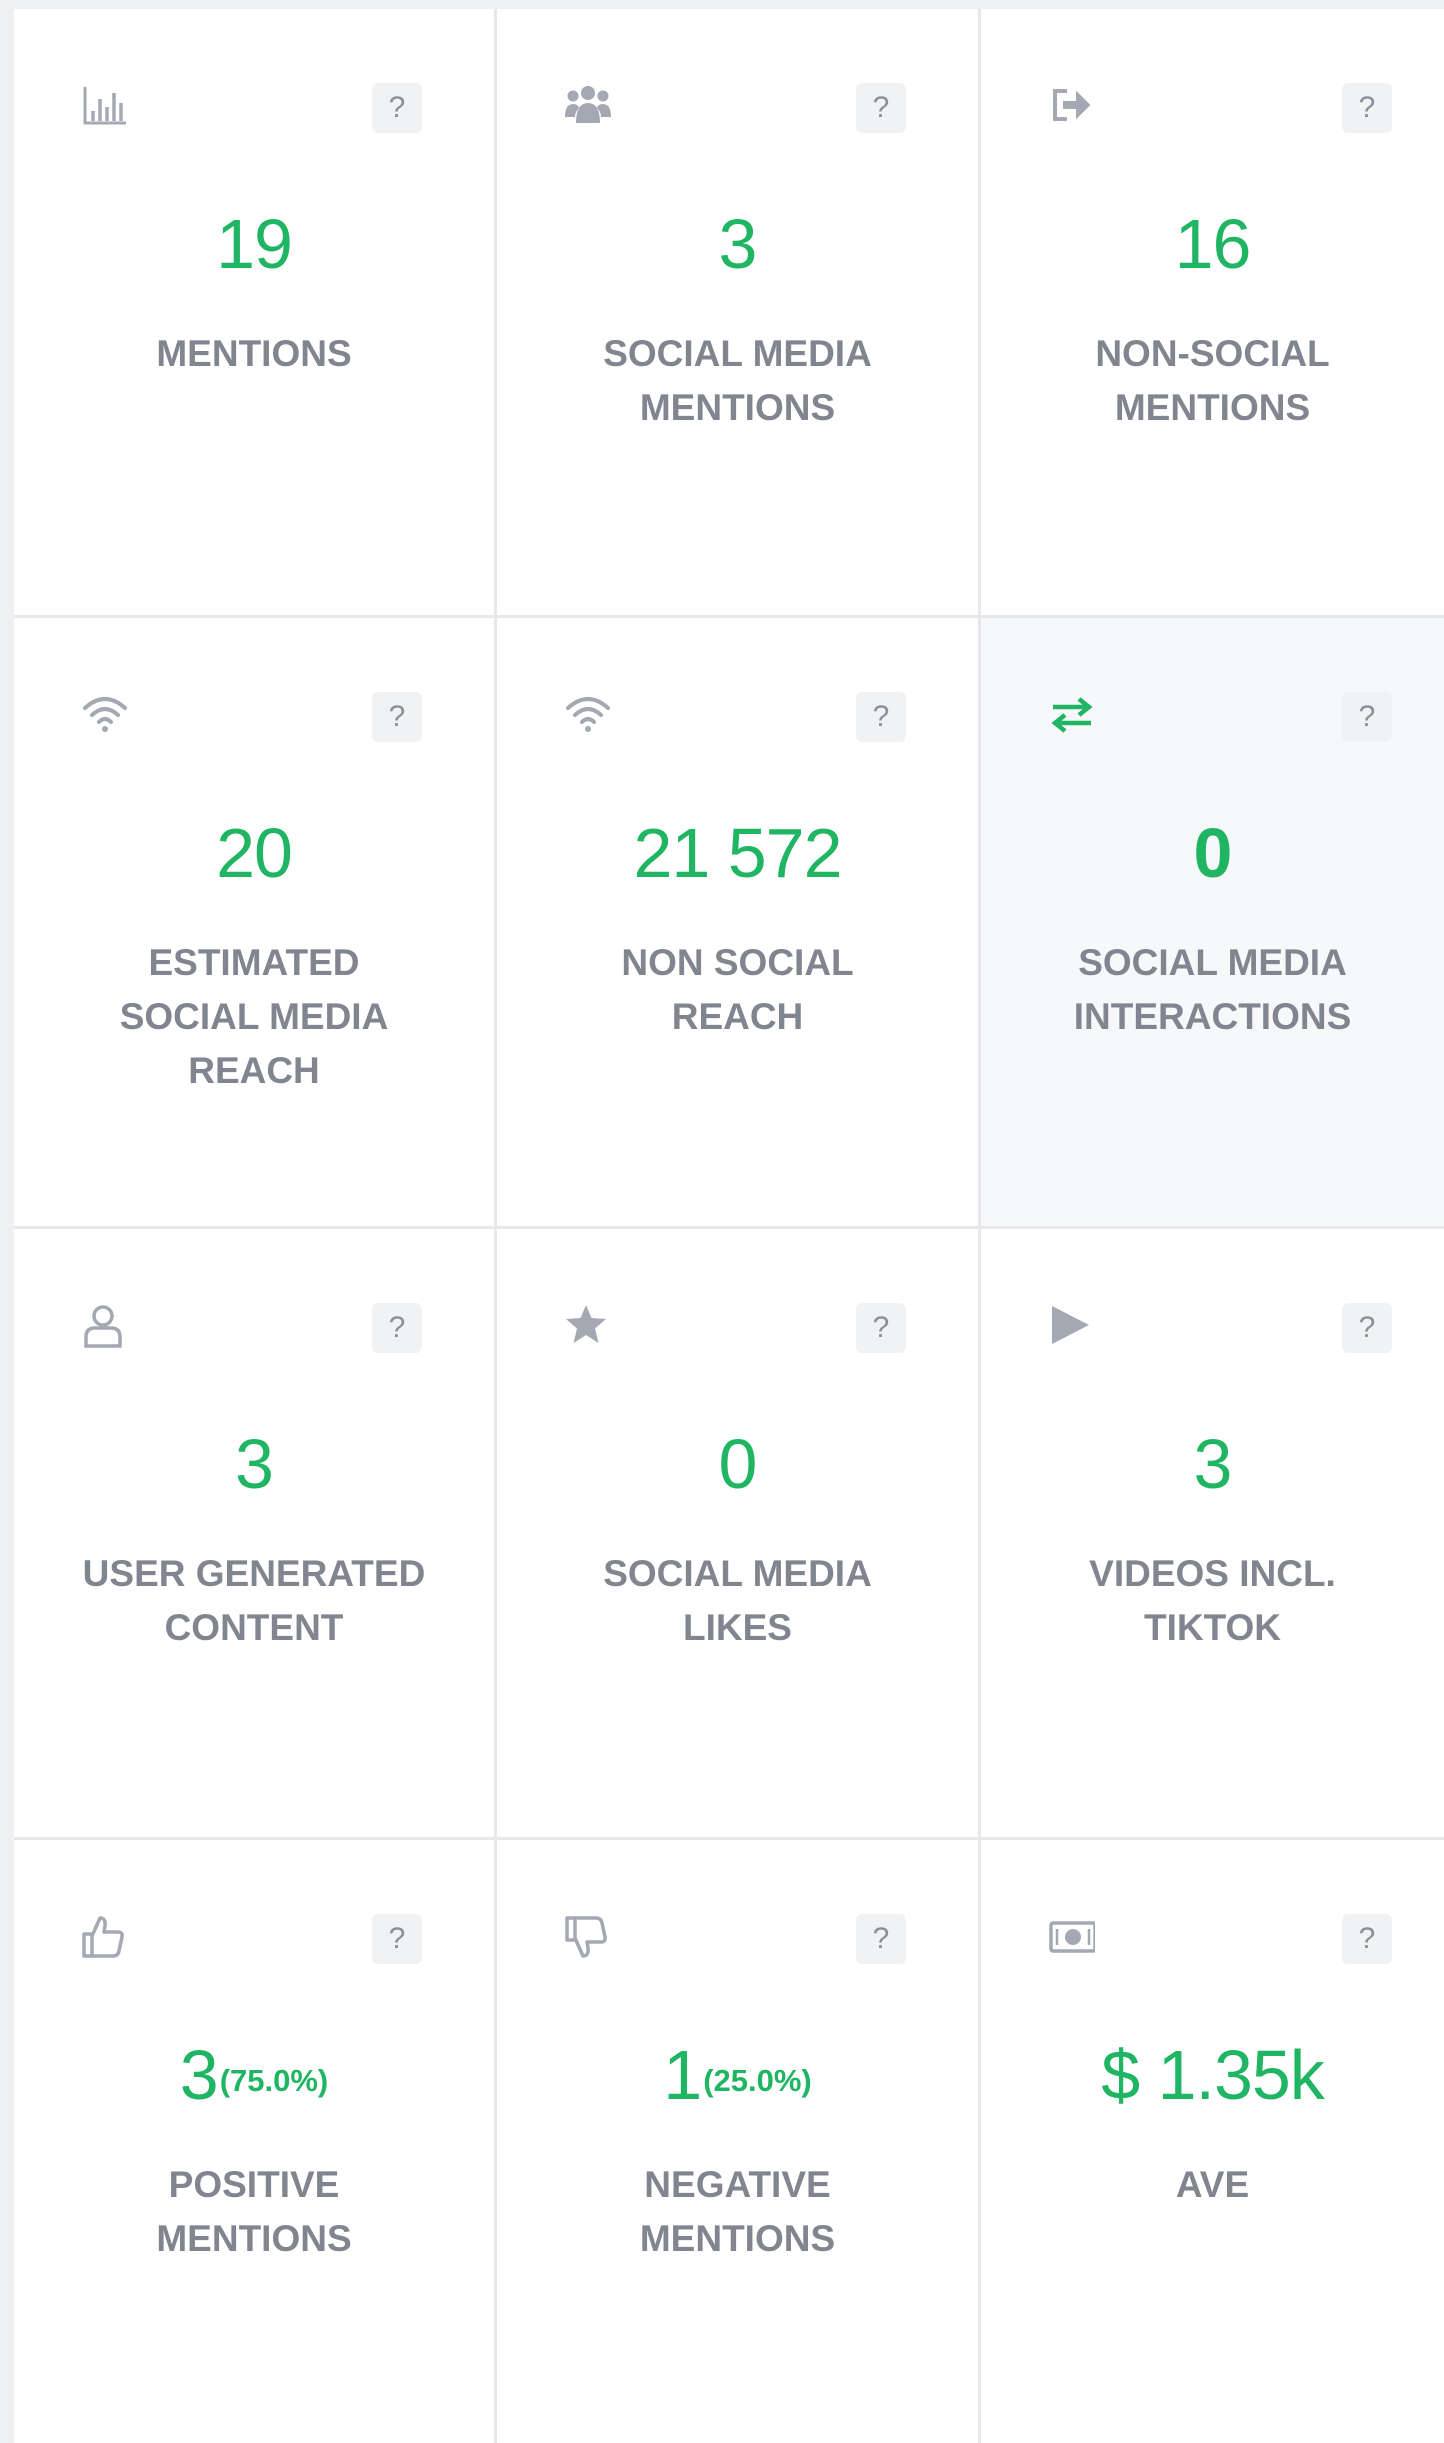 The image size is (1444, 2443). I want to click on card-negative-mentions: ? 1(25.0%) NEGATIVE MENTIONS, so click(739, 2141).